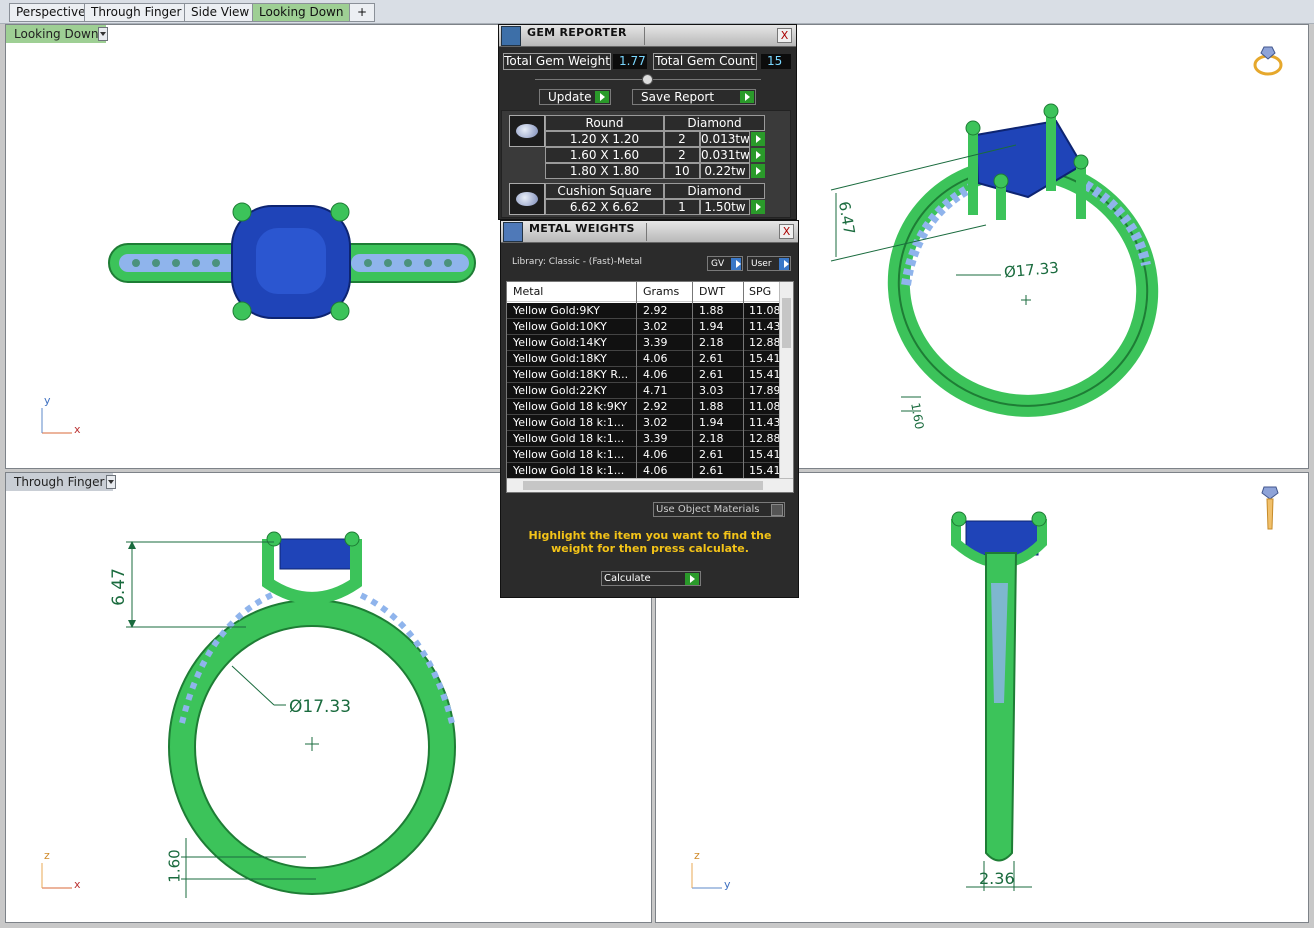 The height and width of the screenshot is (928, 1314). I want to click on column-metal: Metal, so click(528, 291).